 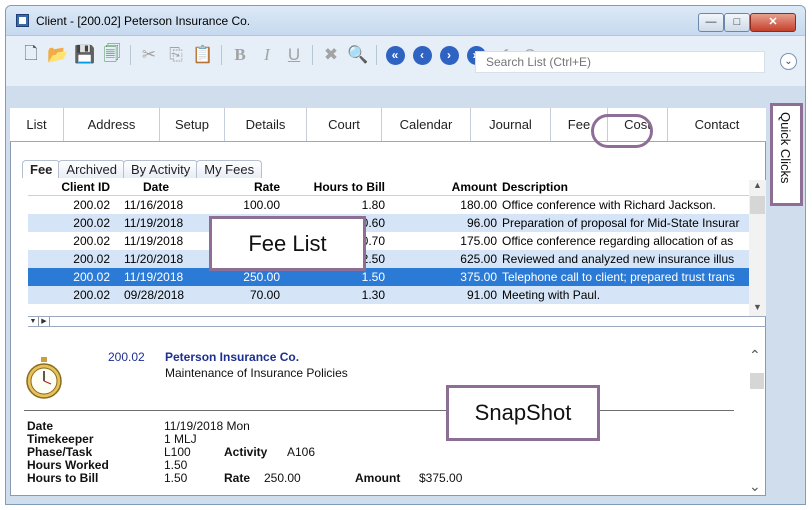 What do you see at coordinates (207, 426) in the screenshot?
I see `value-date: 11/19/2018 Mon` at bounding box center [207, 426].